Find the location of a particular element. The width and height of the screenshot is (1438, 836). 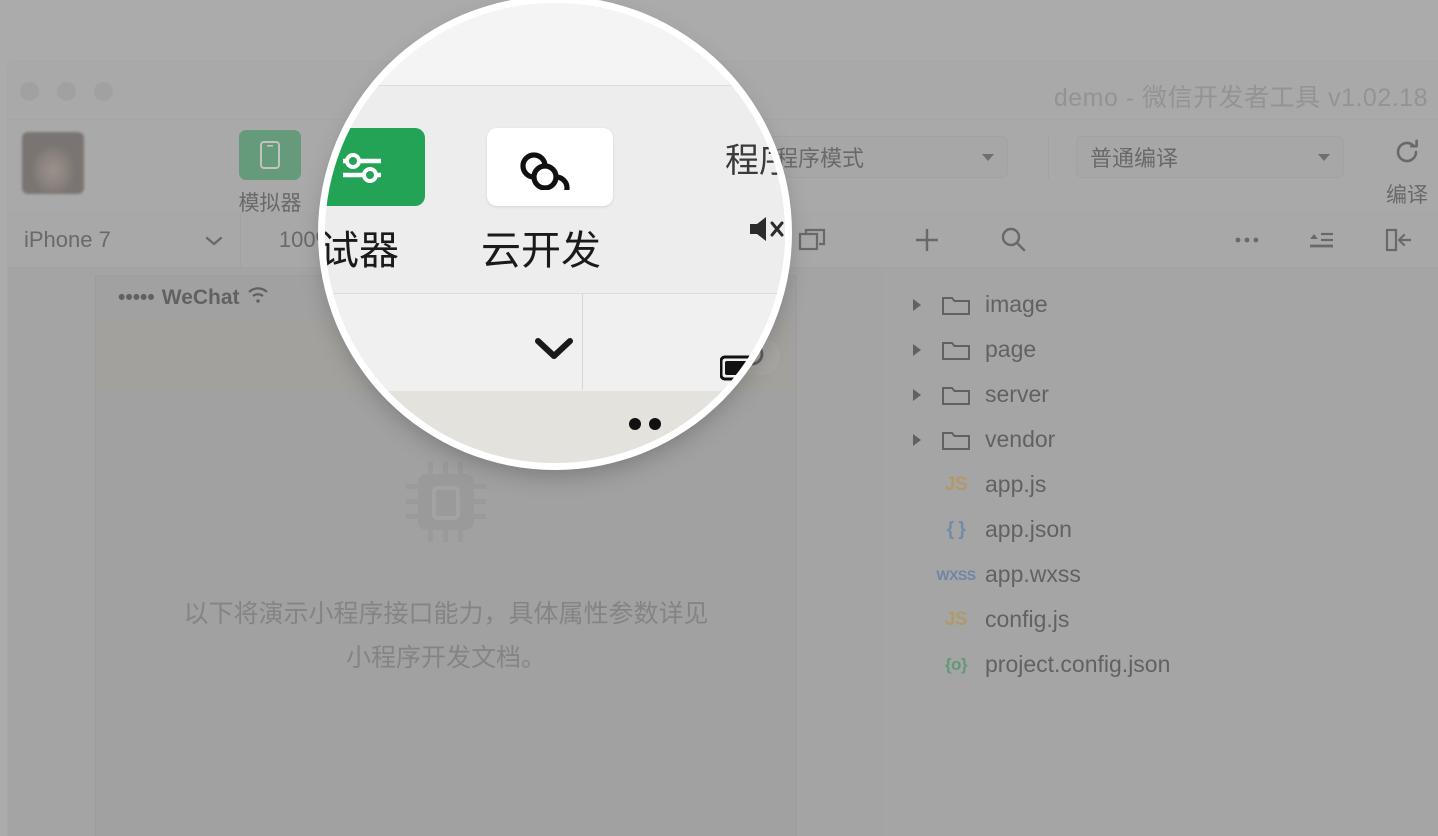

signal-dots: ••••• is located at coordinates (136, 297).